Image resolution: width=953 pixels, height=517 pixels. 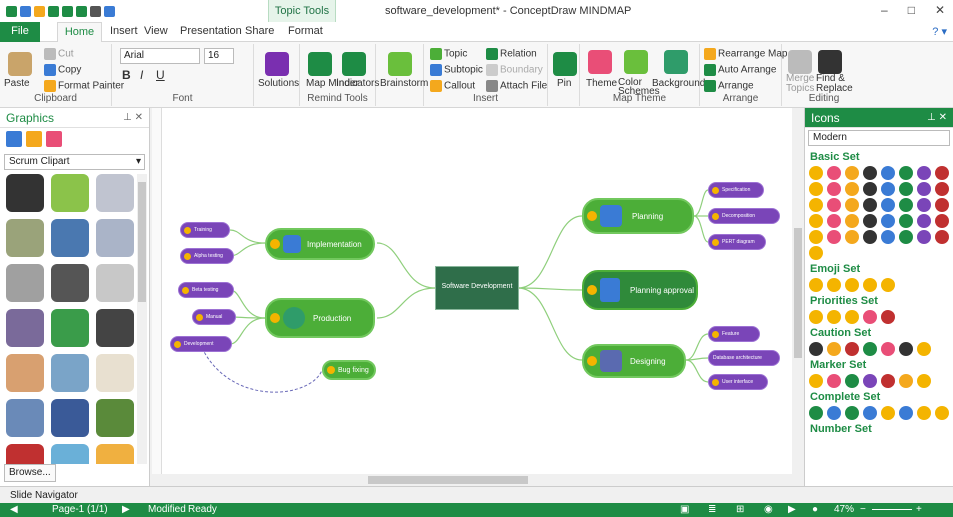 What do you see at coordinates (638, 216) in the screenshot?
I see `topic-planning: Planning` at bounding box center [638, 216].